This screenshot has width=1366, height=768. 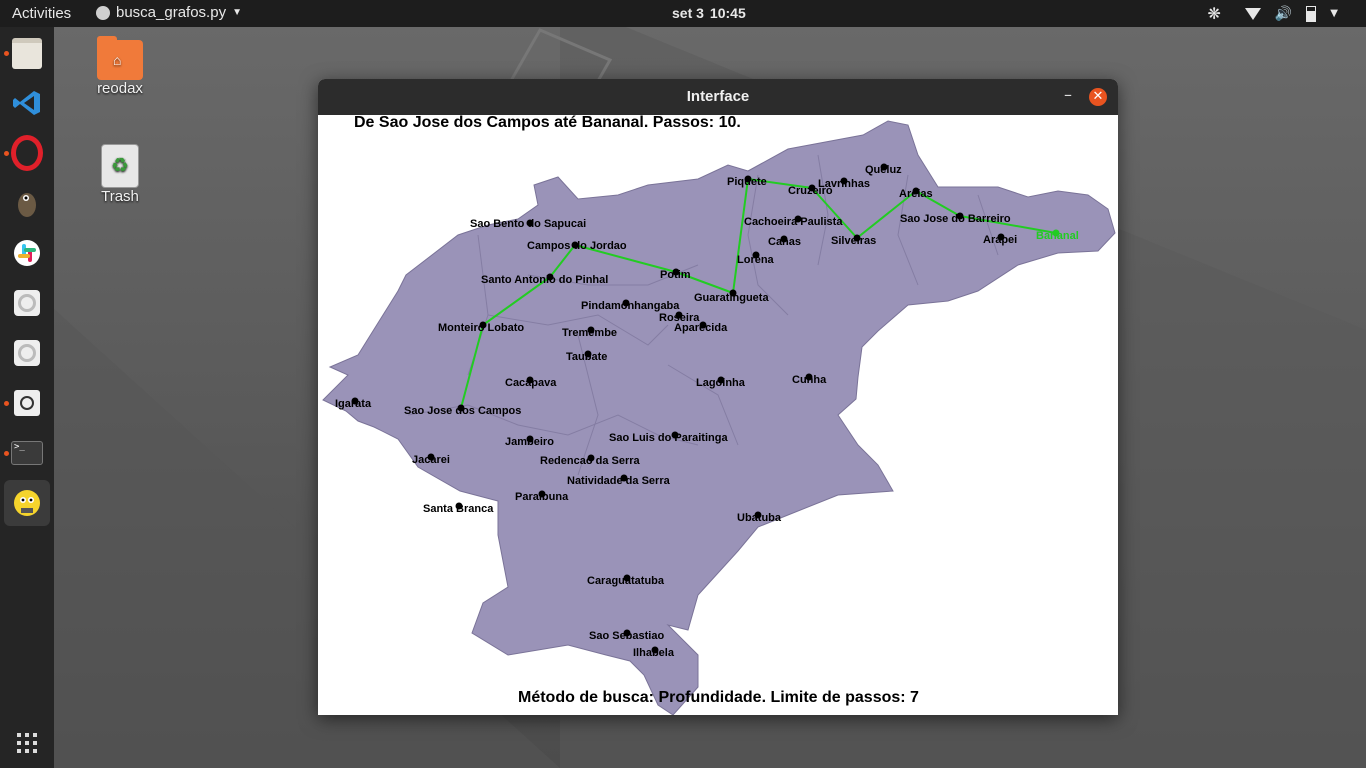 I want to click on python-icon, so click(x=27, y=503).